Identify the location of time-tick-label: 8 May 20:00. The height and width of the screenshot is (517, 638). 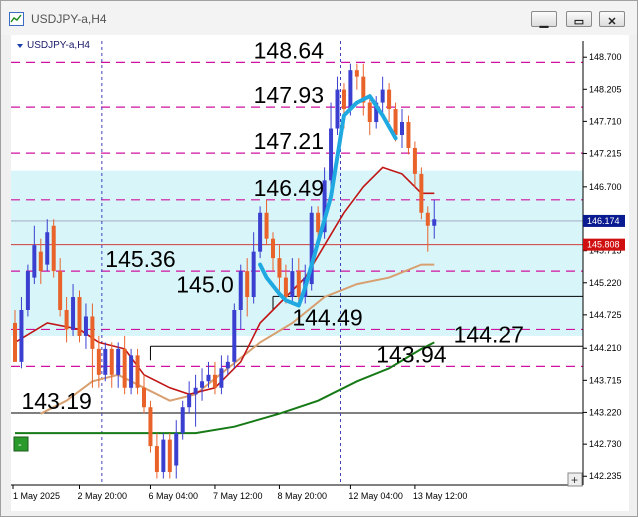
(302, 496).